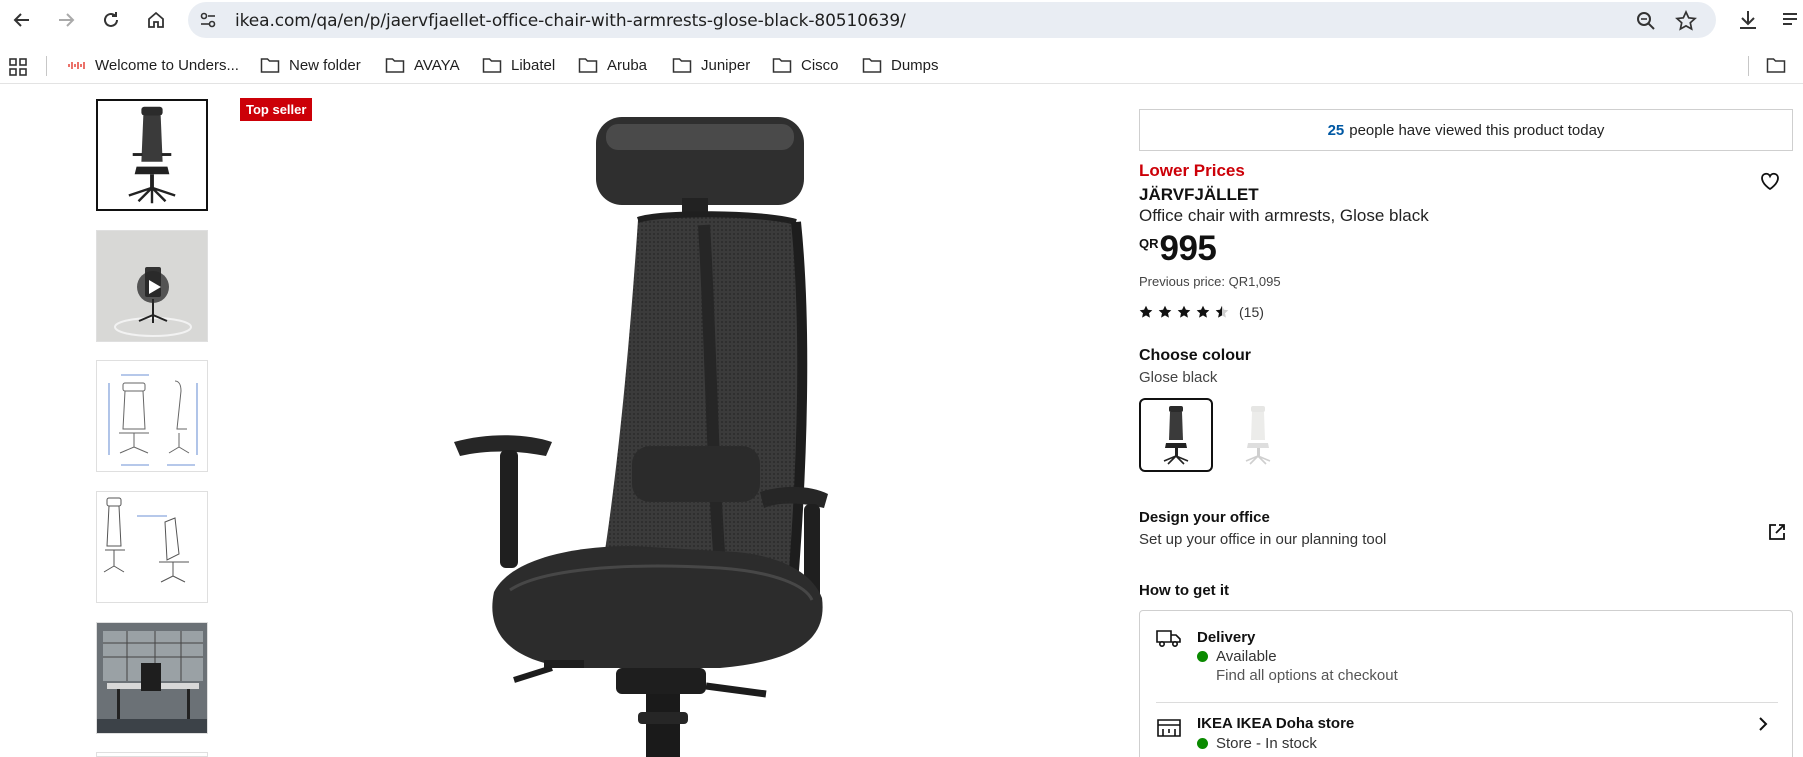 This screenshot has height=757, width=1803. What do you see at coordinates (1266, 743) in the screenshot?
I see `store-status-text: Store - In stock` at bounding box center [1266, 743].